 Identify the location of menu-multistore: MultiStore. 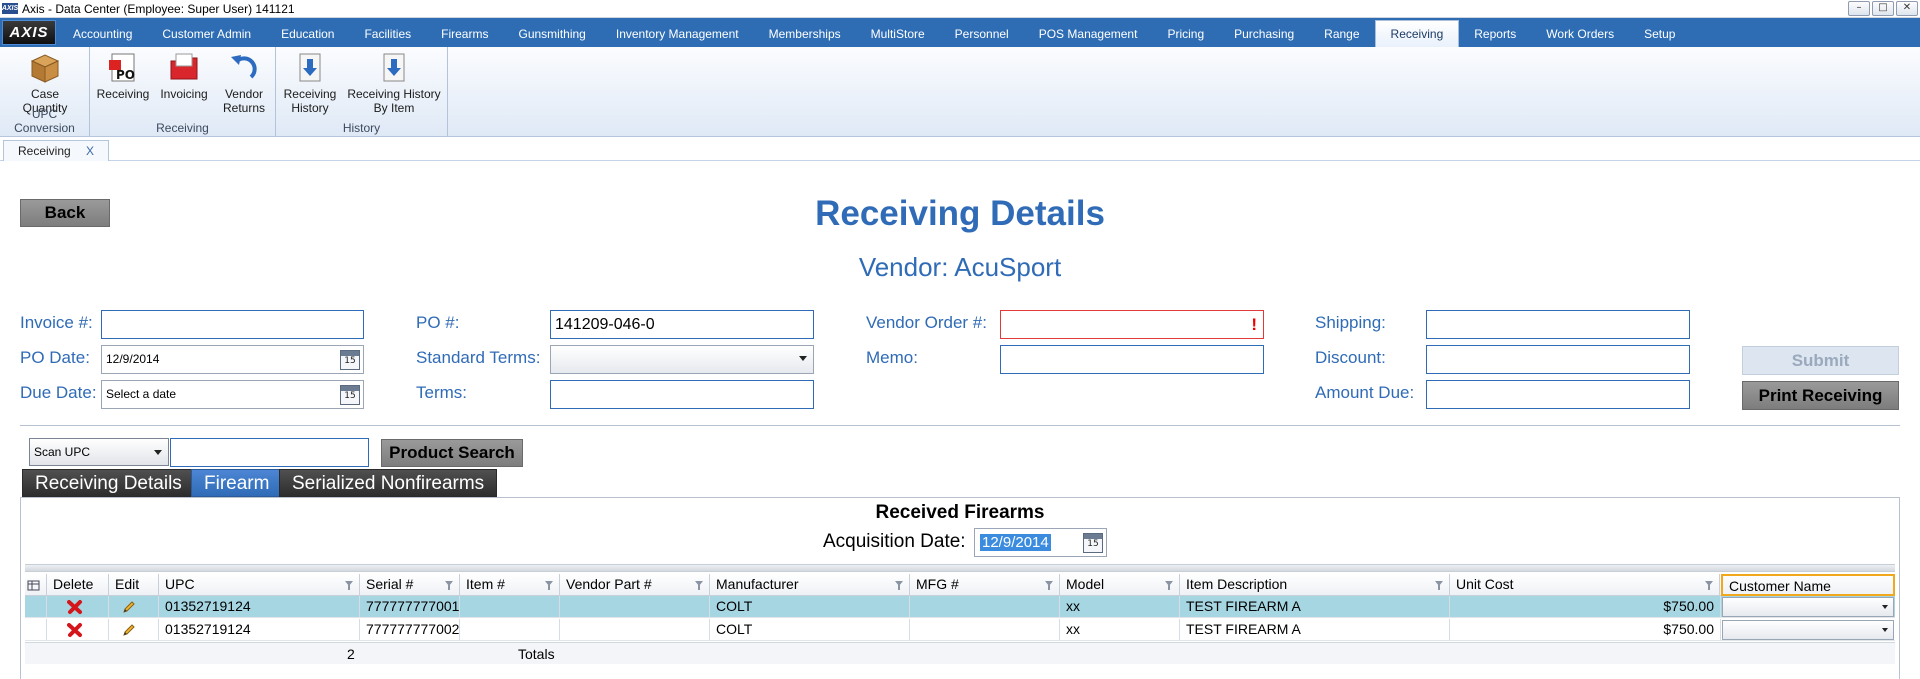
(898, 34).